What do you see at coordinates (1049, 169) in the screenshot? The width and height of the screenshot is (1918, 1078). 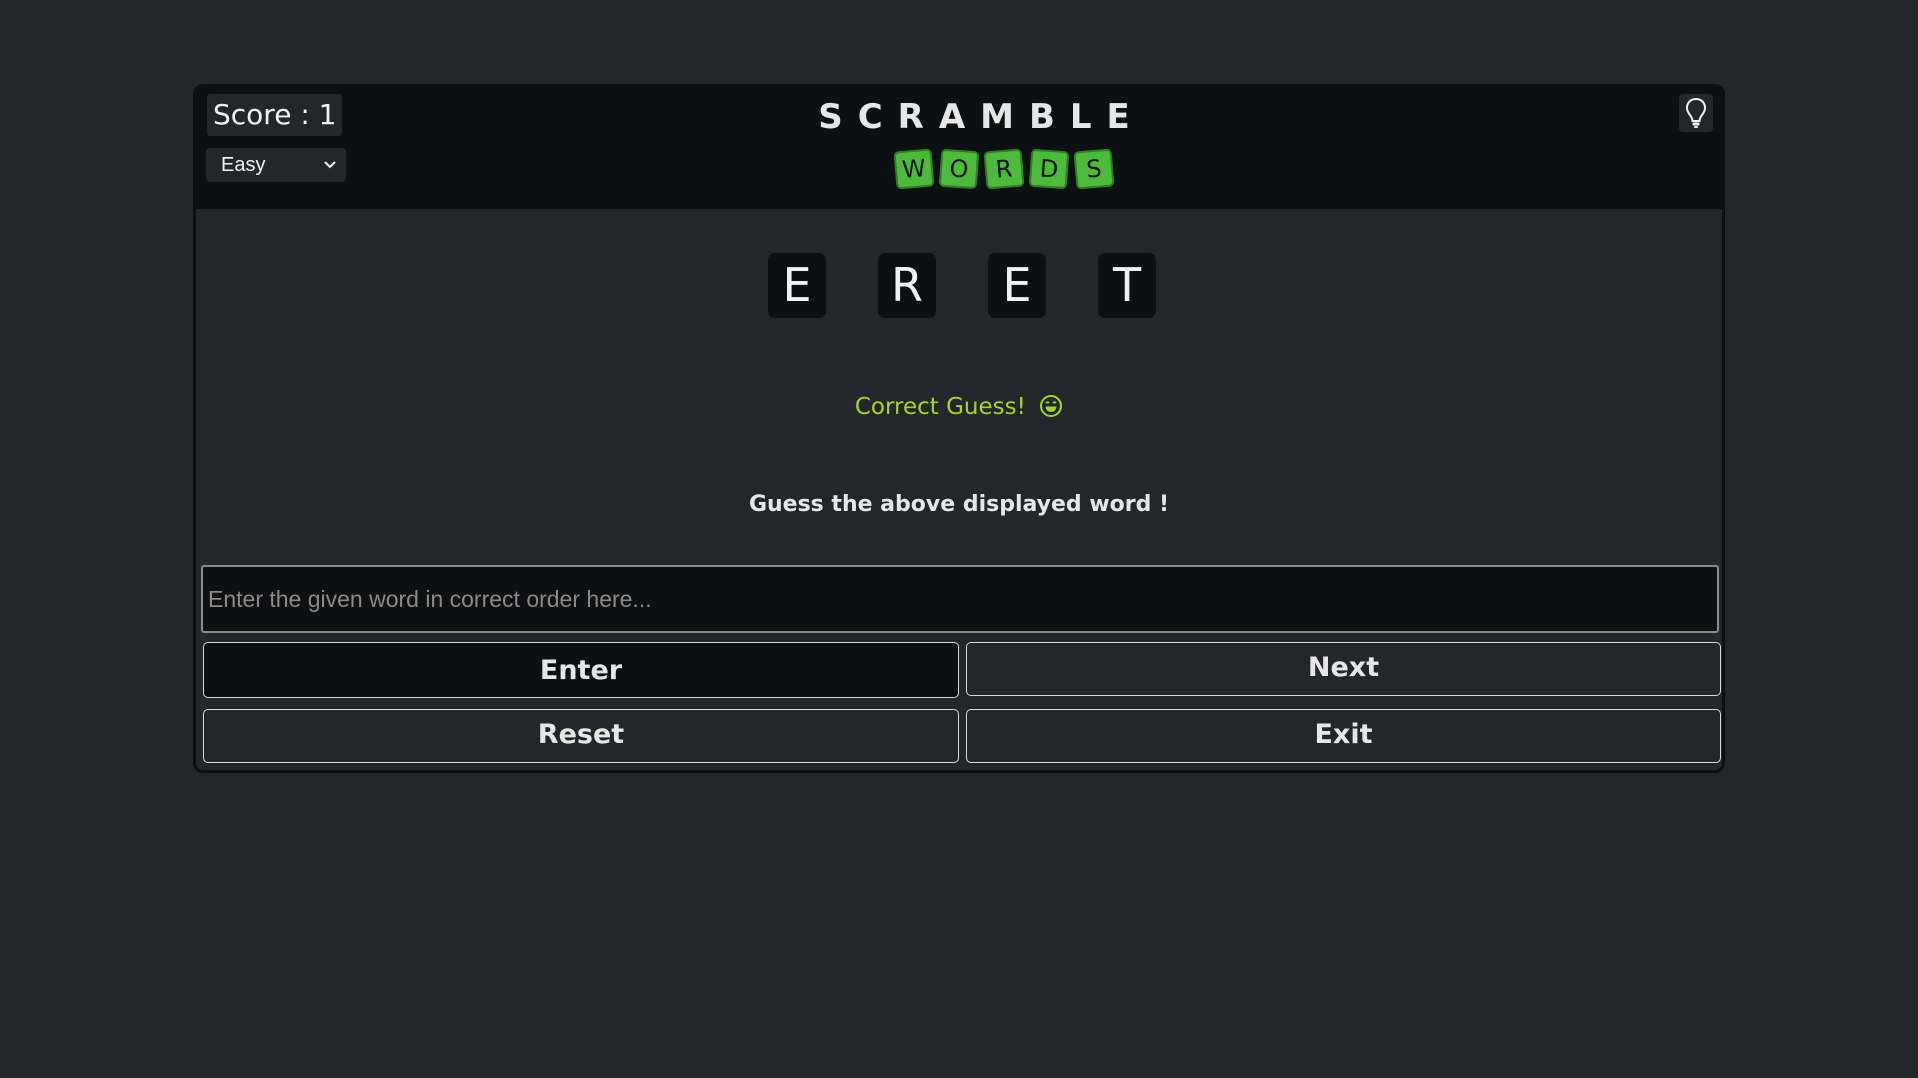 I see `logo-tile: D` at bounding box center [1049, 169].